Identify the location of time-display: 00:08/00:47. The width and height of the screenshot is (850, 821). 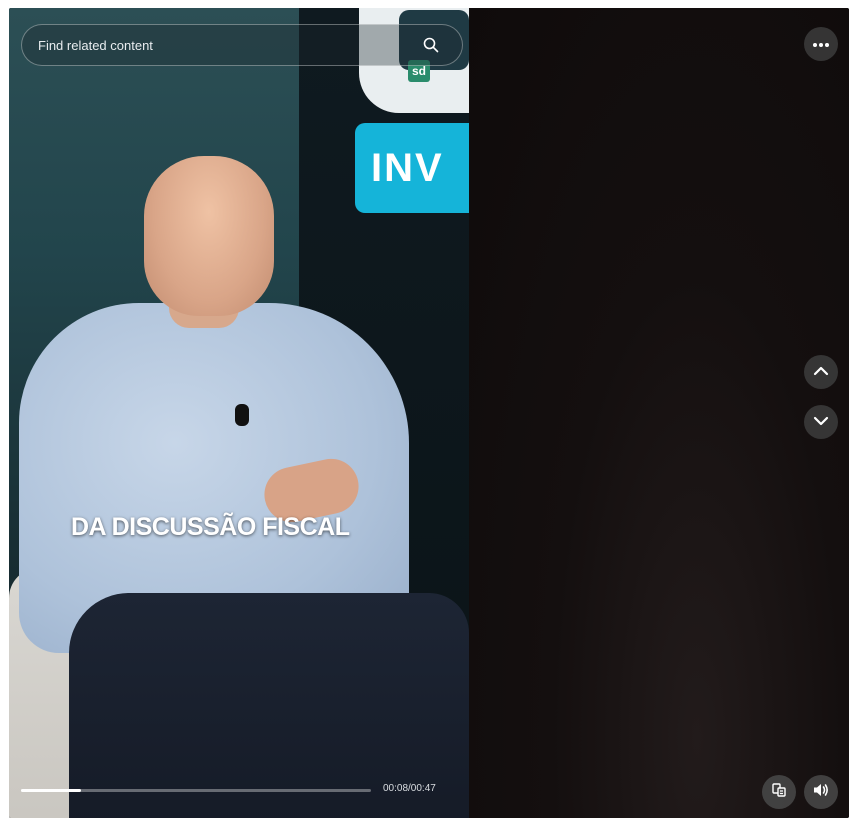
(409, 788).